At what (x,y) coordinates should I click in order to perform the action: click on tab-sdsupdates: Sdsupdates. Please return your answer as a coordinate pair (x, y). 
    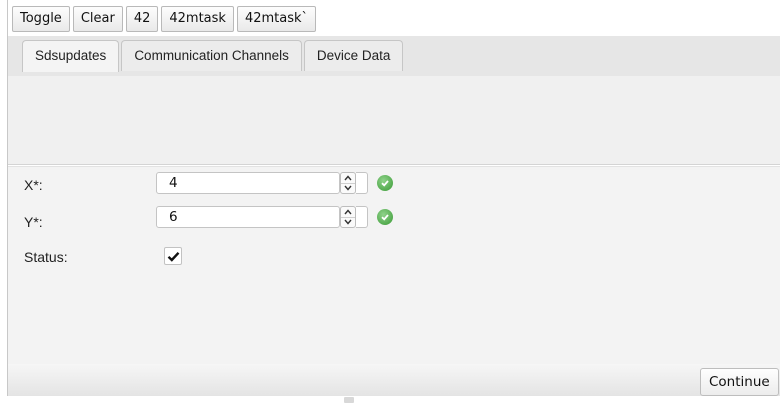
    Looking at the image, I should click on (71, 56).